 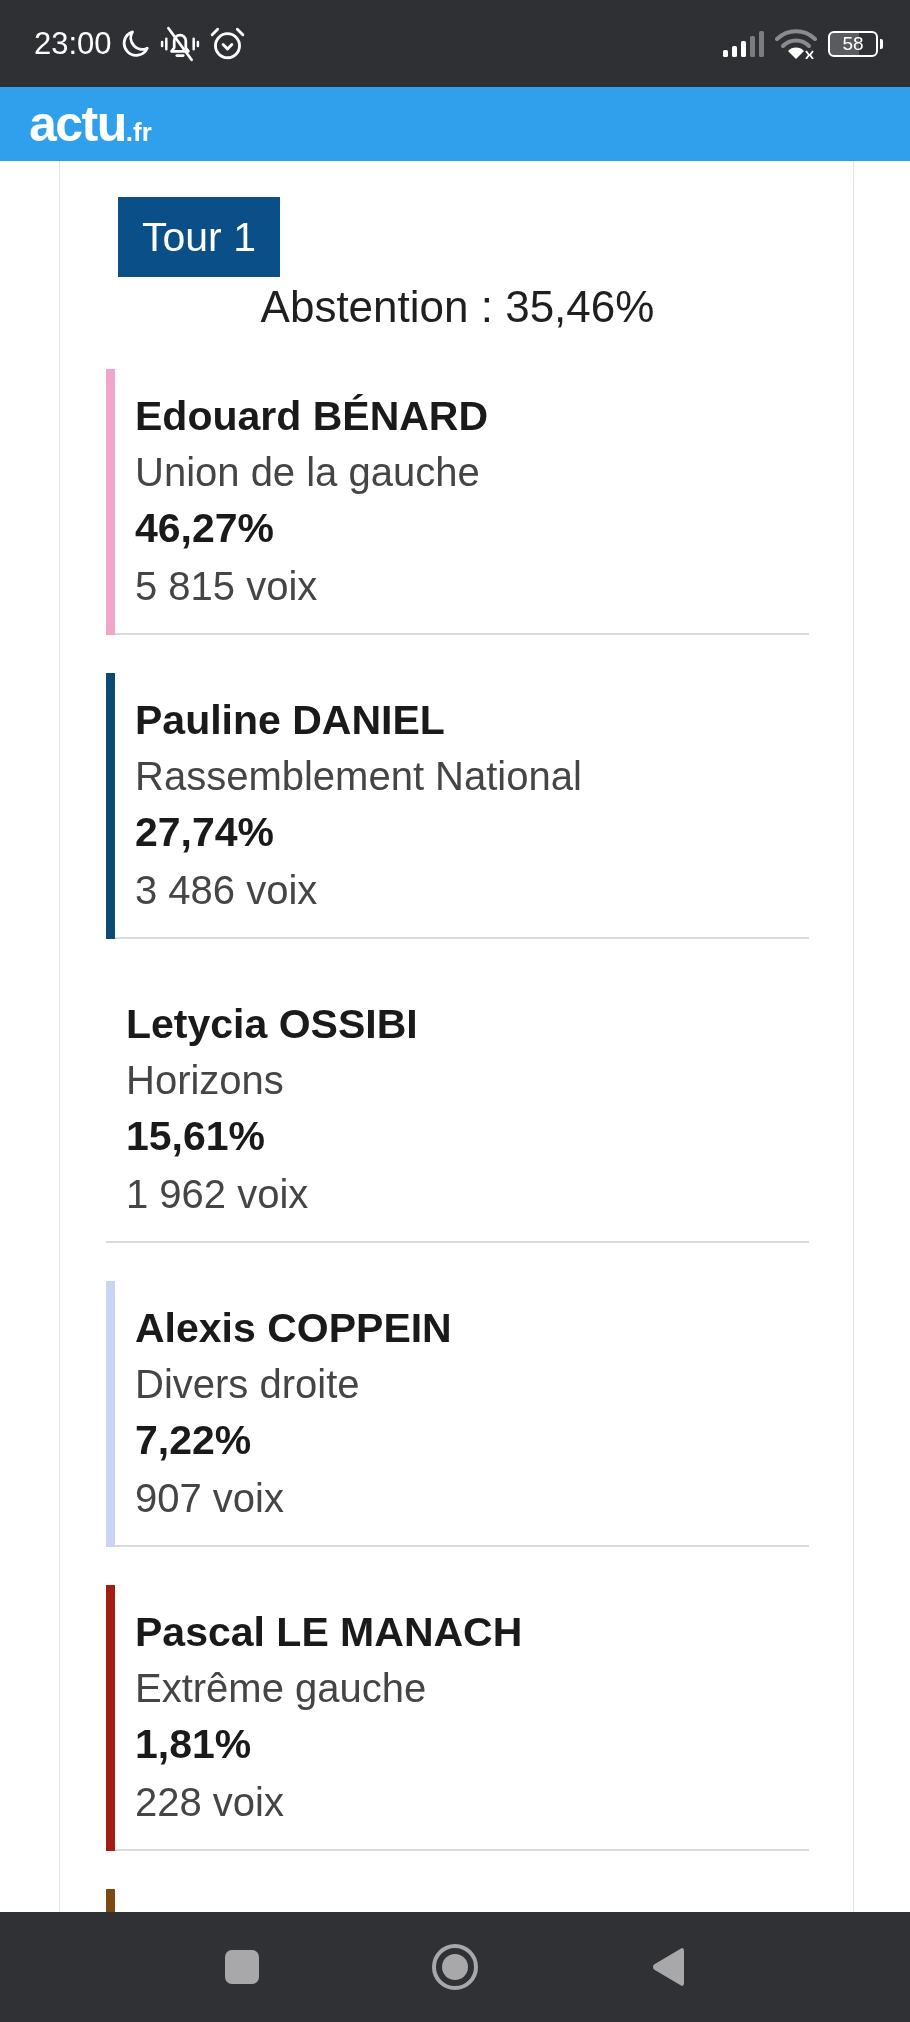 I want to click on vote-percentage: 27,74%, so click(x=205, y=832).